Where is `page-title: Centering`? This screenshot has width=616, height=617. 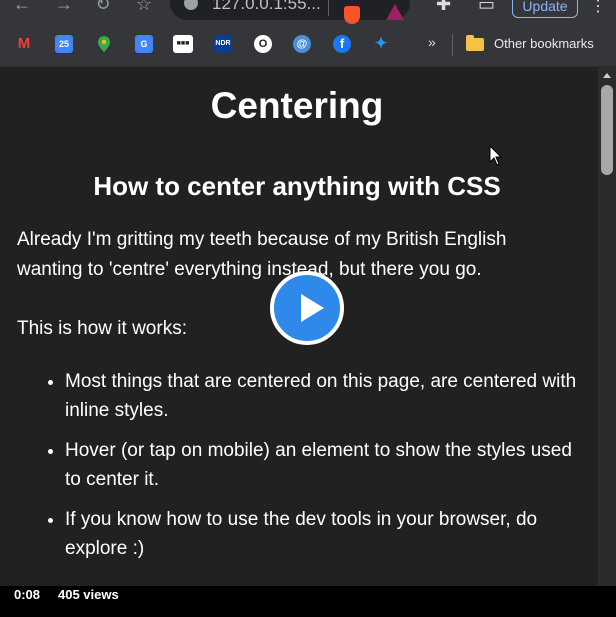
page-title: Centering is located at coordinates (297, 105).